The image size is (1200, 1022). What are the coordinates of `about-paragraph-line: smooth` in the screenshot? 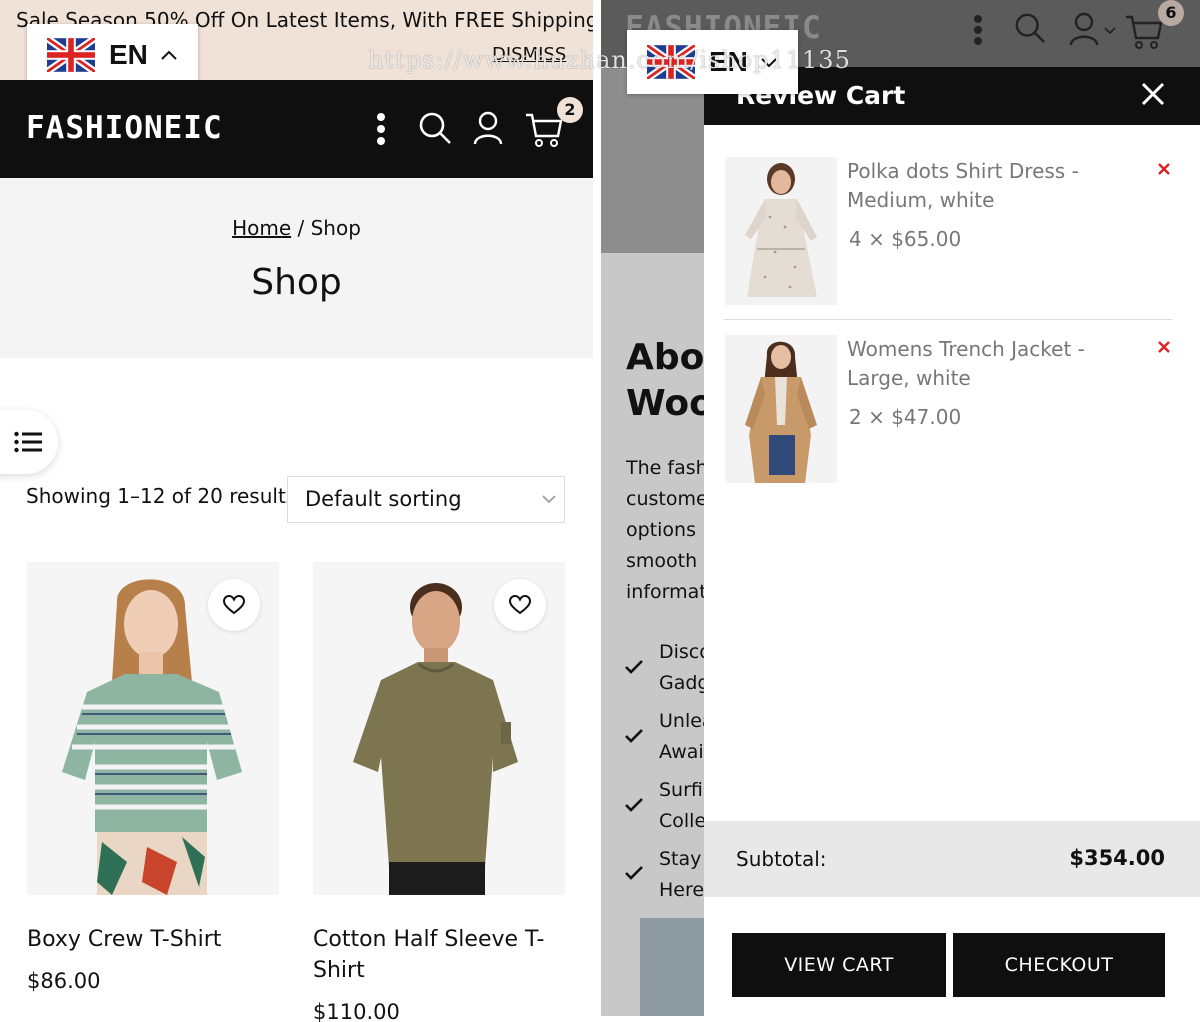 It's located at (662, 561).